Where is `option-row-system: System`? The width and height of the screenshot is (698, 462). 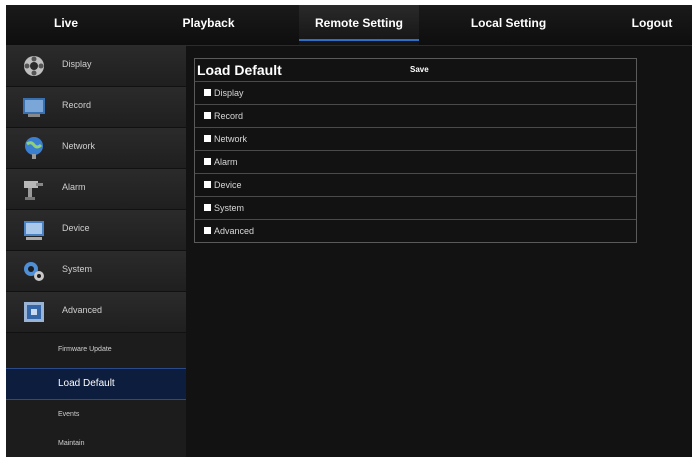
option-row-system: System is located at coordinates (415, 208).